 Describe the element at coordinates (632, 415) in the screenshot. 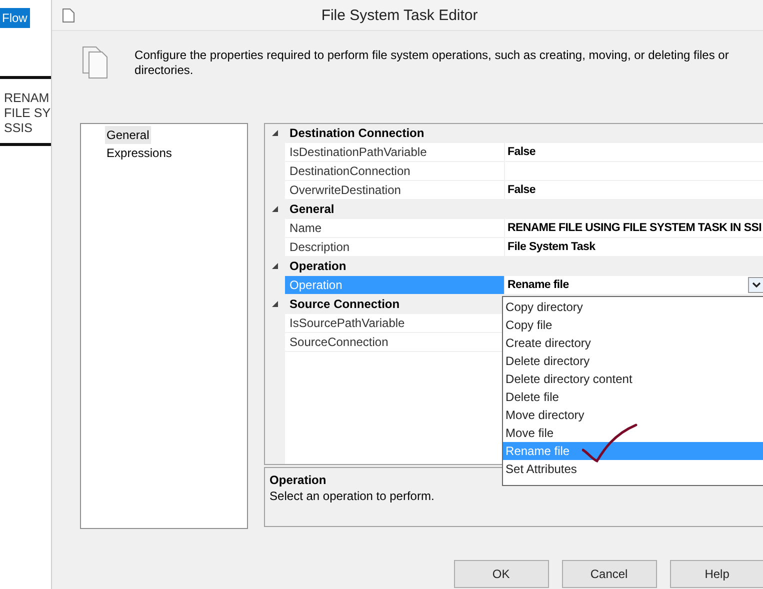

I see `dropdown-option: Move directory` at that location.